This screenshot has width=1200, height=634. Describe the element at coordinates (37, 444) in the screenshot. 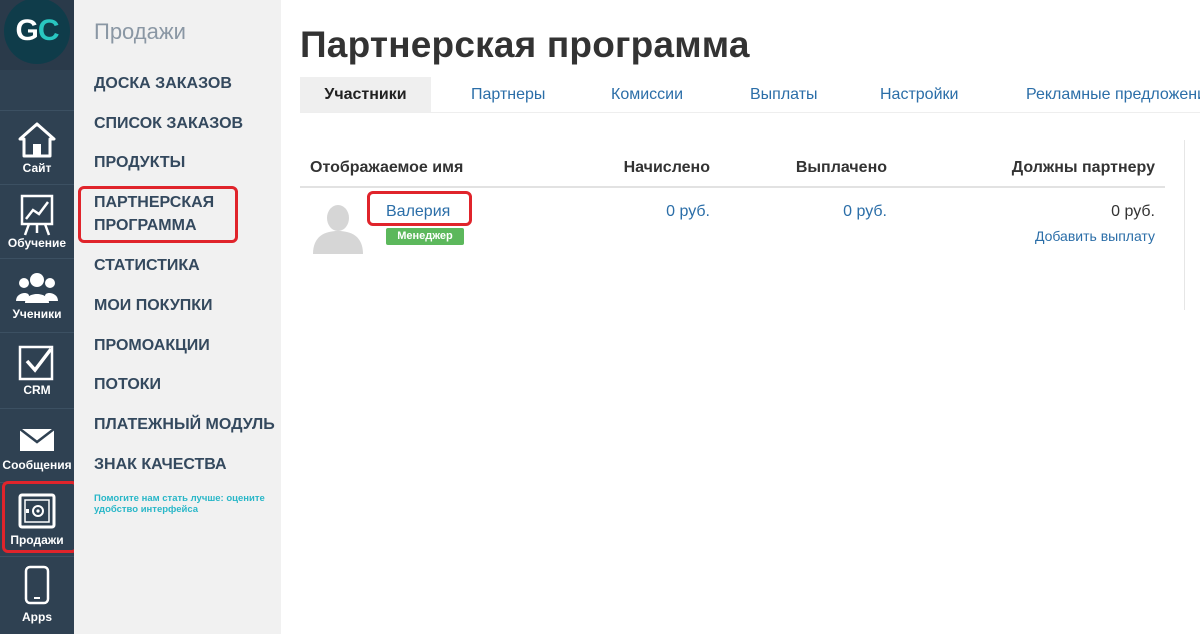

I see `rail-item-messages: Сообщения` at that location.